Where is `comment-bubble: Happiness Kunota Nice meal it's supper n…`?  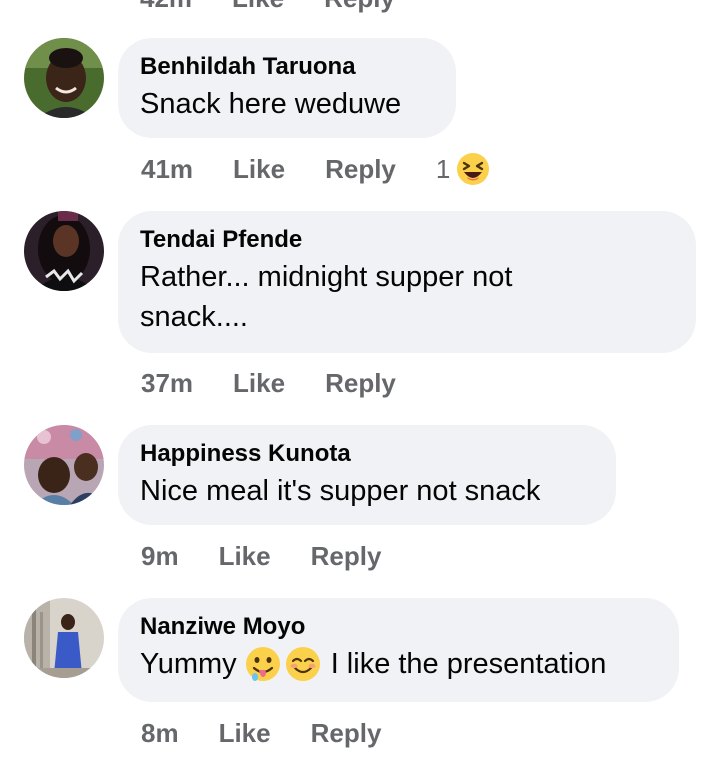 comment-bubble: Happiness Kunota Nice meal it's supper n… is located at coordinates (367, 475).